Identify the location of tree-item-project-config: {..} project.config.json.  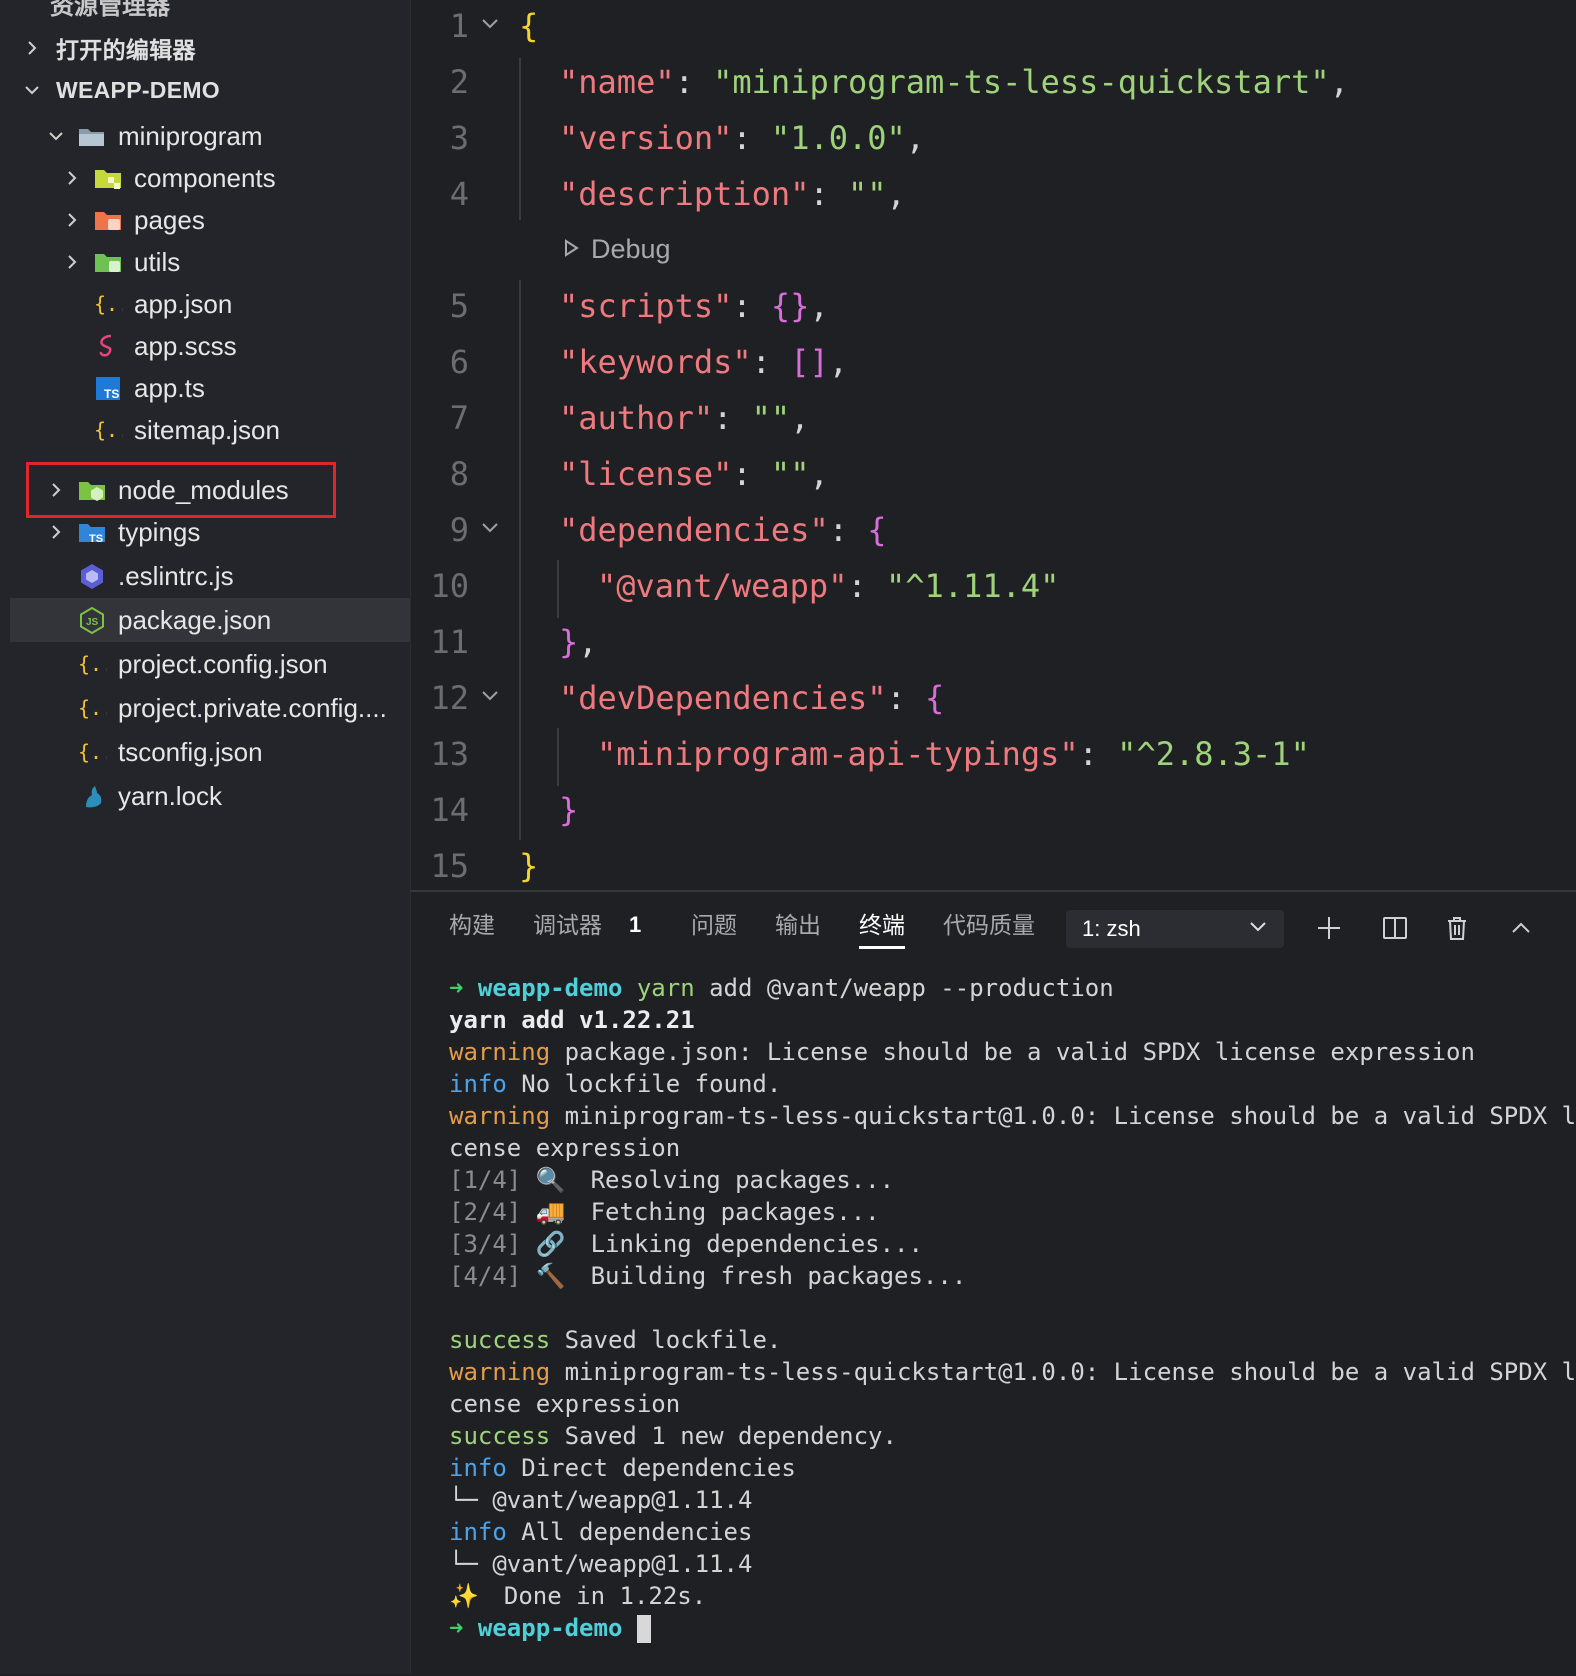
(210, 664).